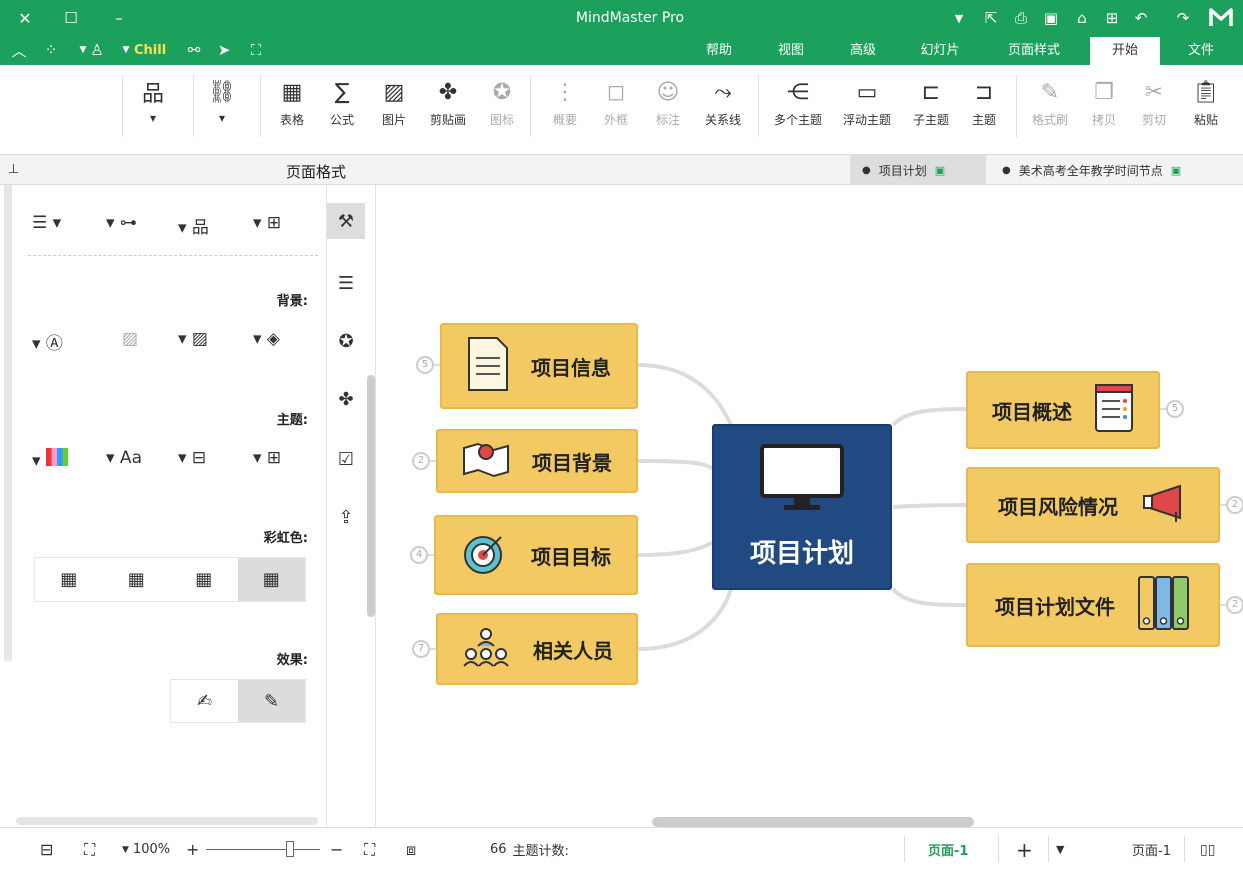  Describe the element at coordinates (394, 110) in the screenshot. I see `picture-button: ▨ 图片` at that location.